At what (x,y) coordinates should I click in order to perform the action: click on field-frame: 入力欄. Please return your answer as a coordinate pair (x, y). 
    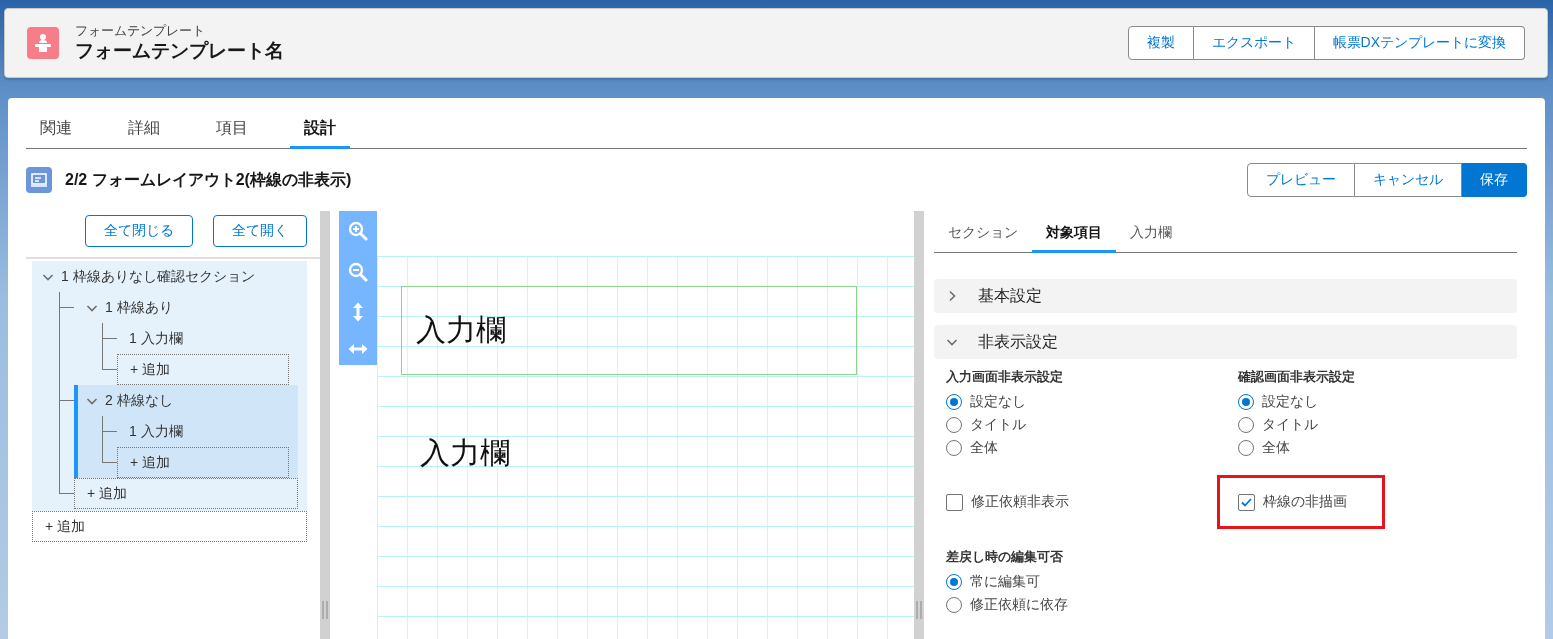
    Looking at the image, I should click on (629, 330).